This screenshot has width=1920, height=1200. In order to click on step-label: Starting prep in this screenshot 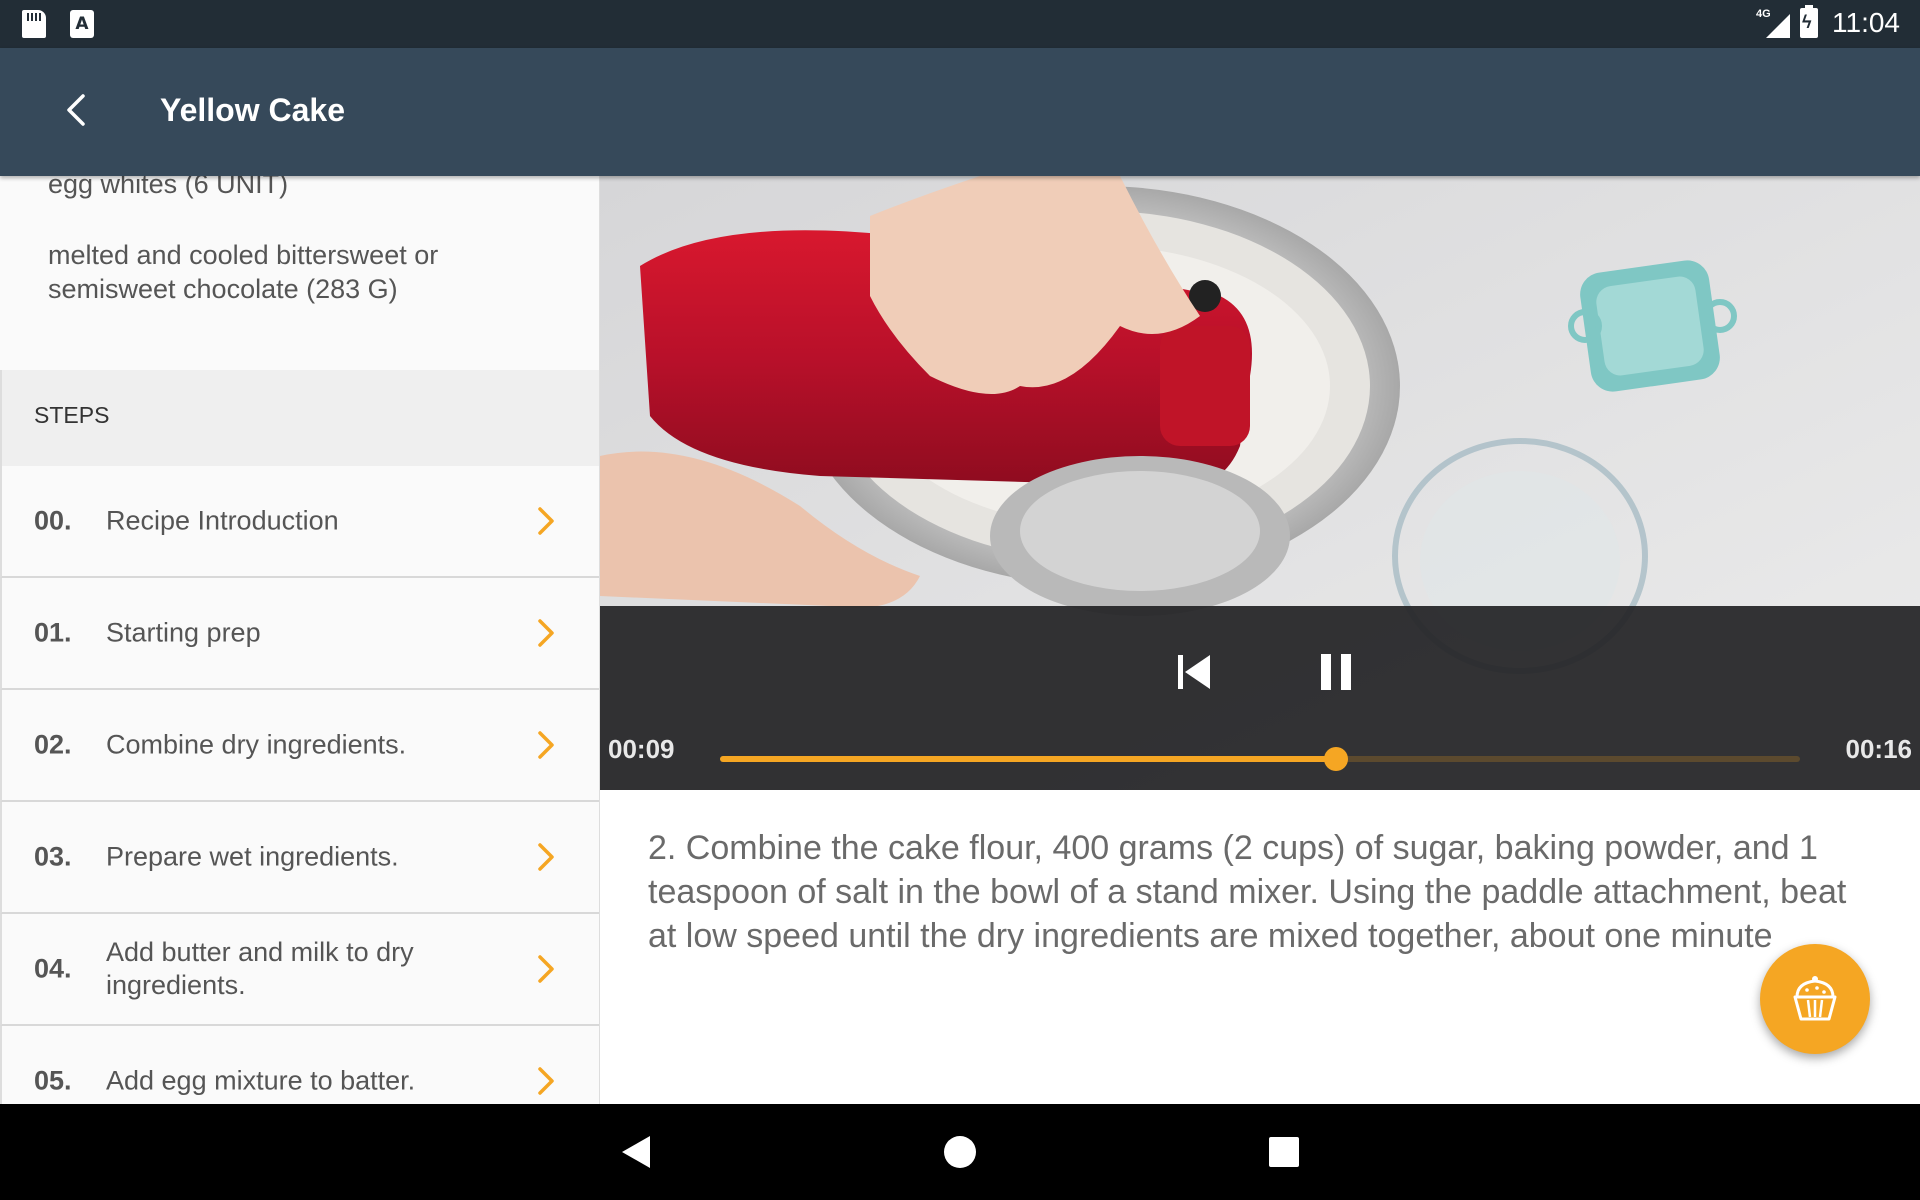, I will do `click(183, 632)`.